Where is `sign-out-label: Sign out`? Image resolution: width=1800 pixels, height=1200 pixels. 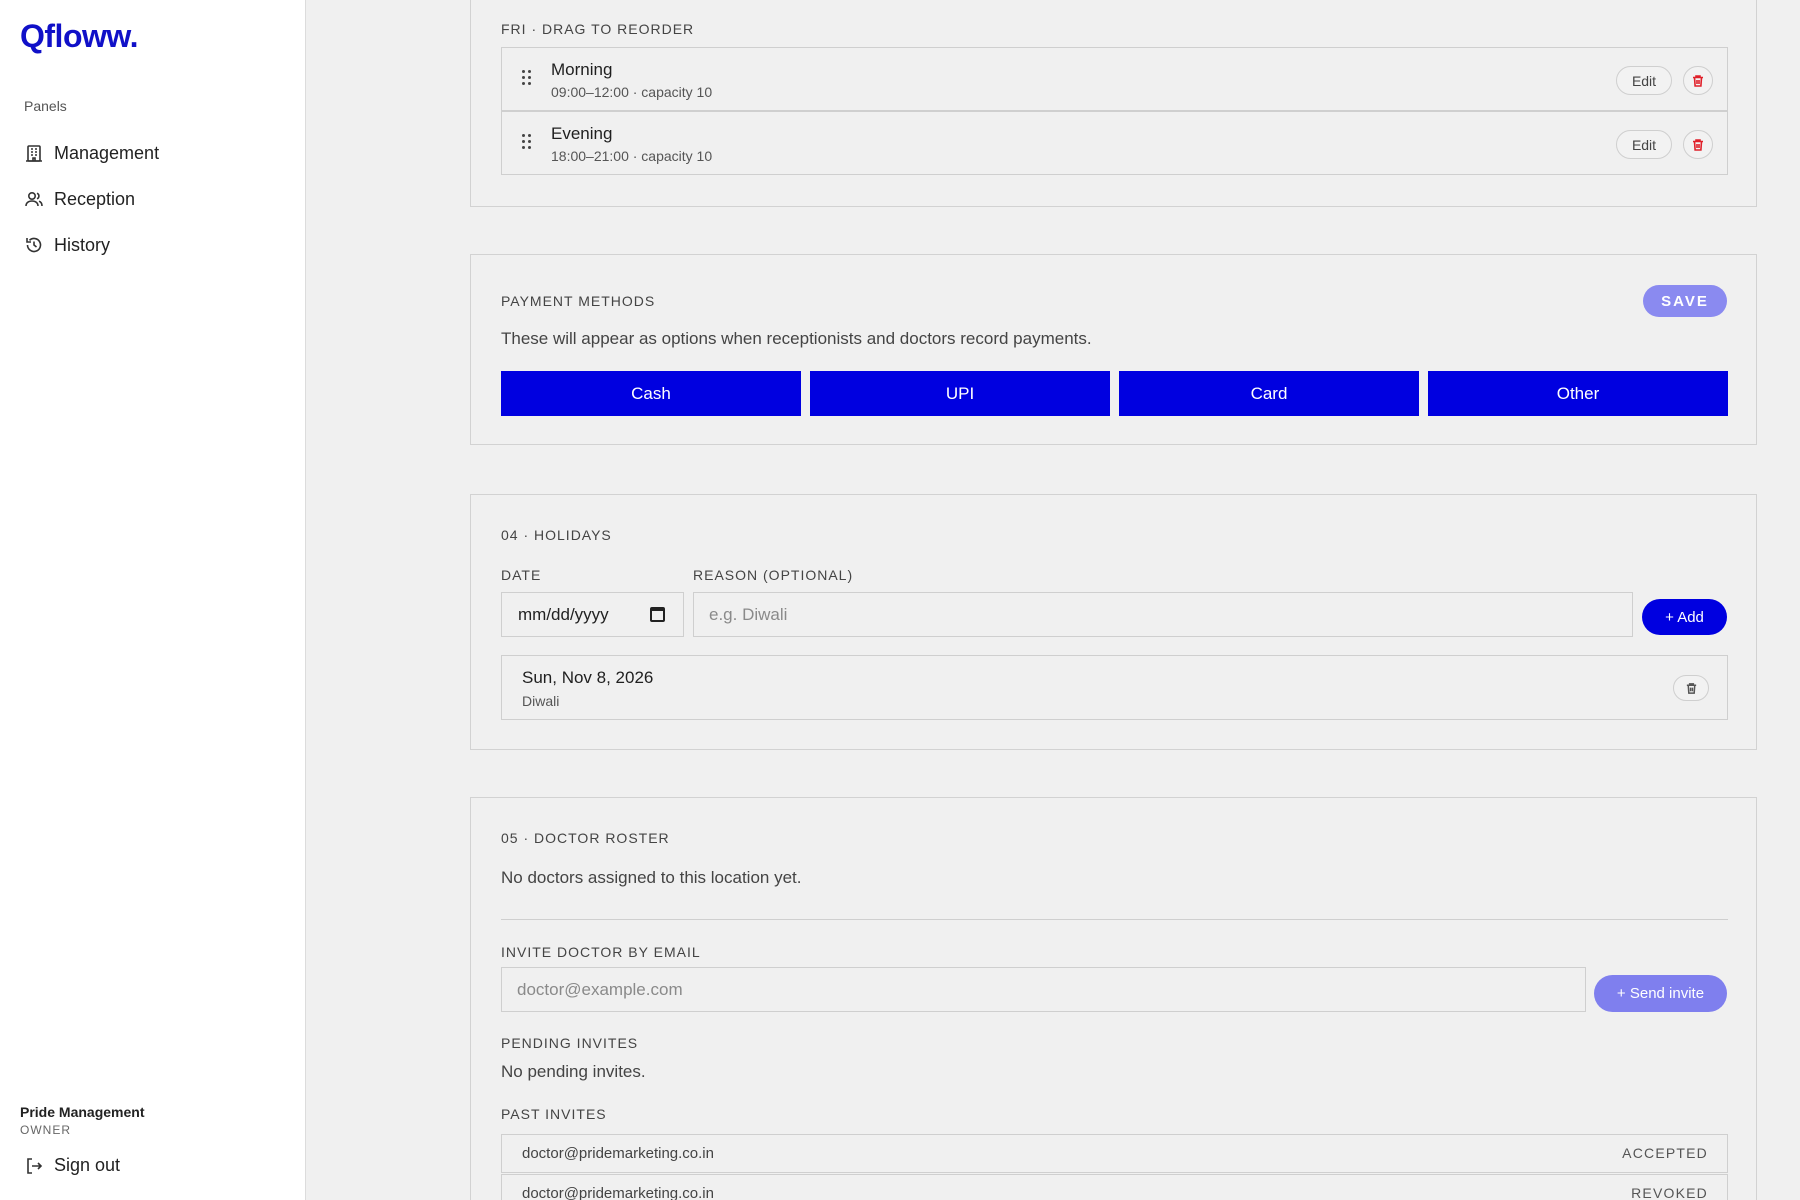
sign-out-label: Sign out is located at coordinates (87, 1165).